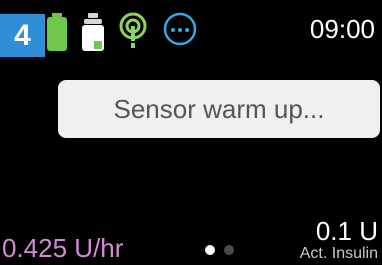 This screenshot has width=382, height=265. I want to click on active-insulin-value: 0.1 U, so click(346, 231).